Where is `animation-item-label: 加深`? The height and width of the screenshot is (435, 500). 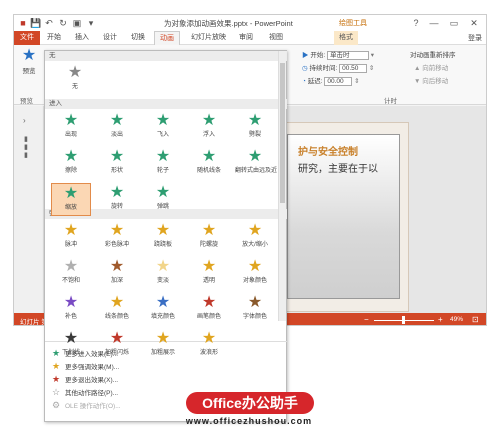
animation-item-label: 加深 is located at coordinates (116, 281).